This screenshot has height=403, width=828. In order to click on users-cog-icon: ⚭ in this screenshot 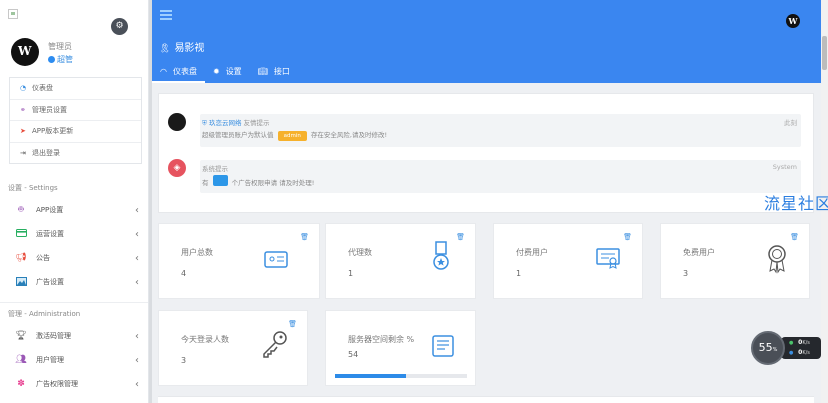, I will do `click(23, 109)`.